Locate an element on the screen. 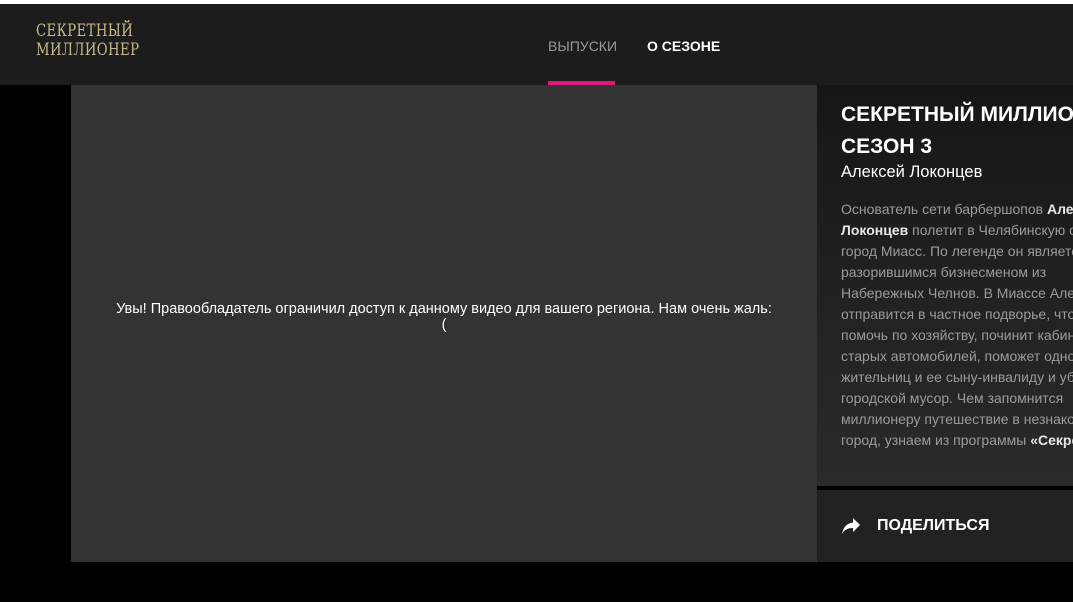  description-text: старых автомобилей, поможет одной из is located at coordinates (957, 356).